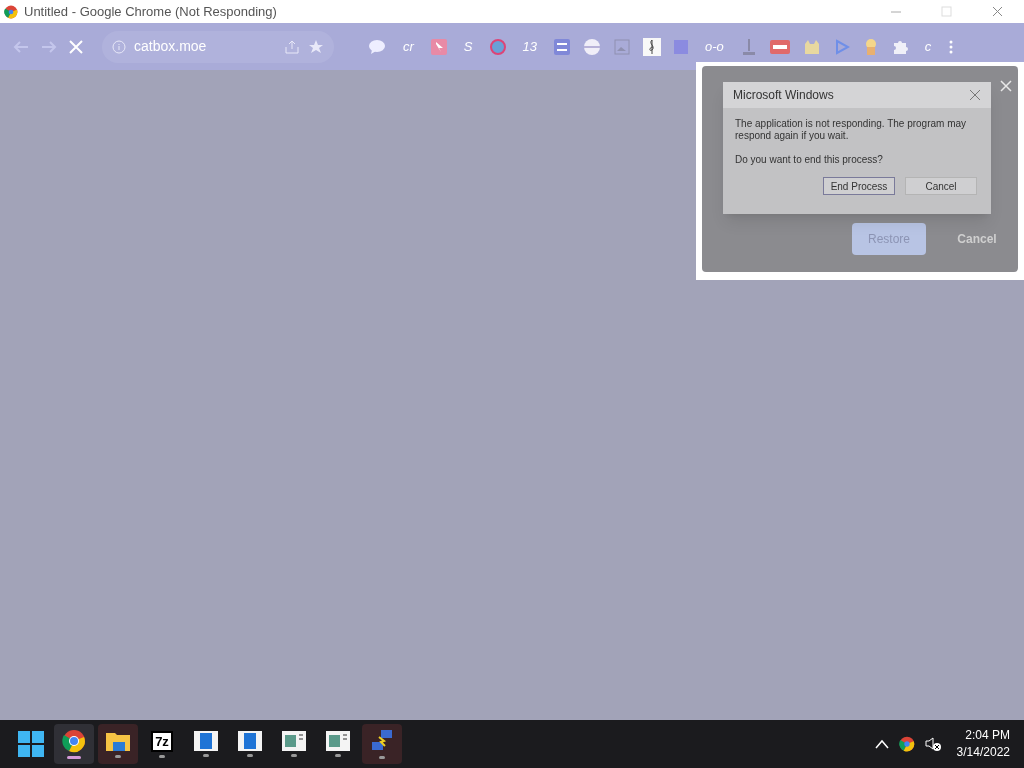 The image size is (1024, 768). What do you see at coordinates (592, 46) in the screenshot?
I see `ball-icon` at bounding box center [592, 46].